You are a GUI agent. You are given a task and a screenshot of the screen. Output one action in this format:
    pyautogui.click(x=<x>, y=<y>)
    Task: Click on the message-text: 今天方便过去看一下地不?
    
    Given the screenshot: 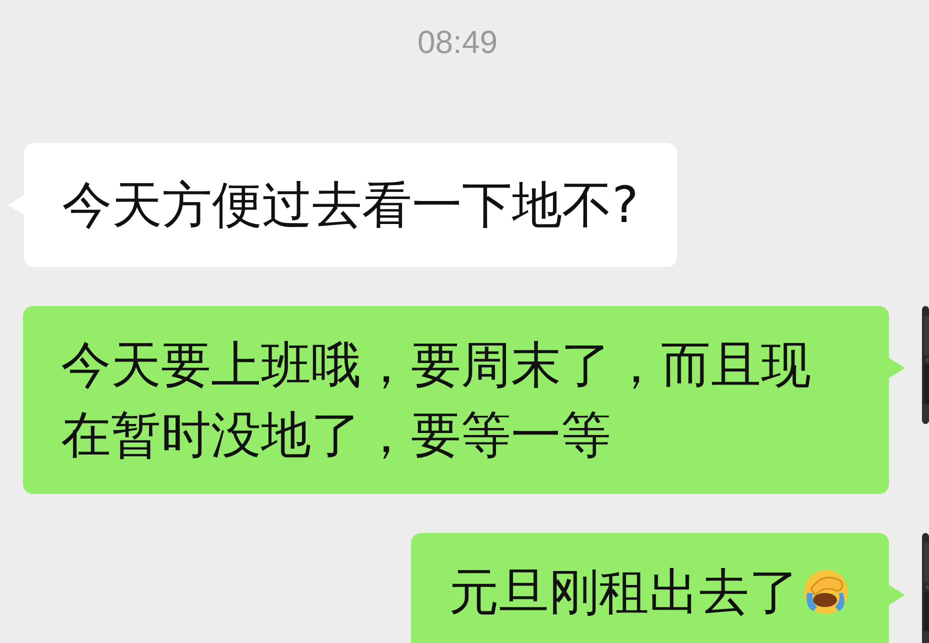 What is the action you would take?
    pyautogui.click(x=350, y=205)
    